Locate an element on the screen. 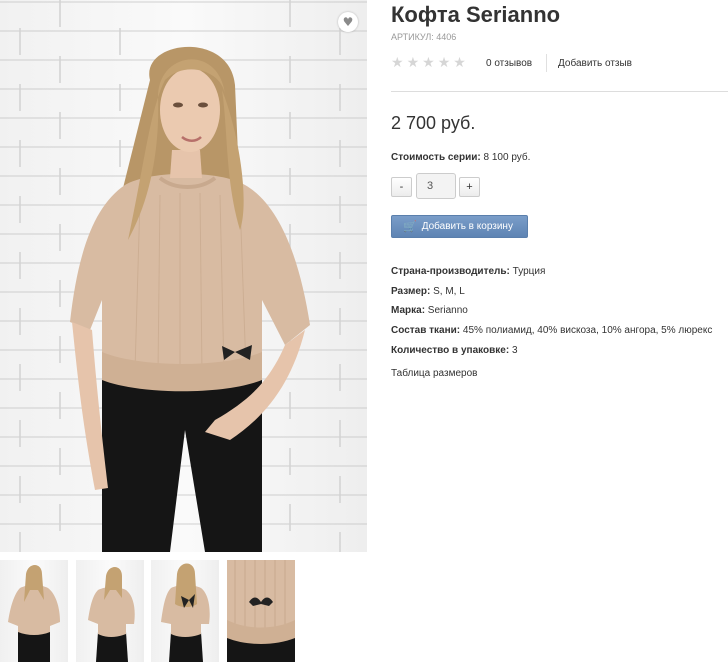 Image resolution: width=728 pixels, height=662 pixels. heart-icon: ♥ is located at coordinates (348, 22).